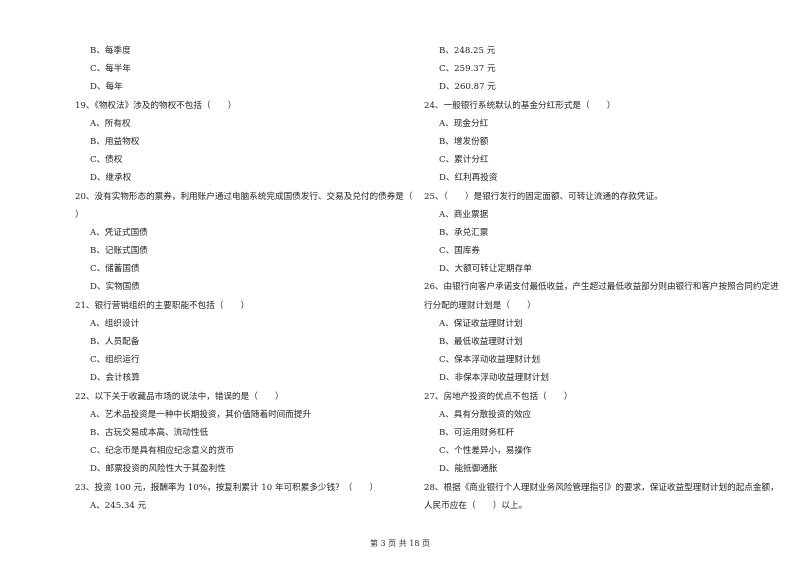  What do you see at coordinates (110, 69) in the screenshot?
I see `answer-option: C、每半年` at bounding box center [110, 69].